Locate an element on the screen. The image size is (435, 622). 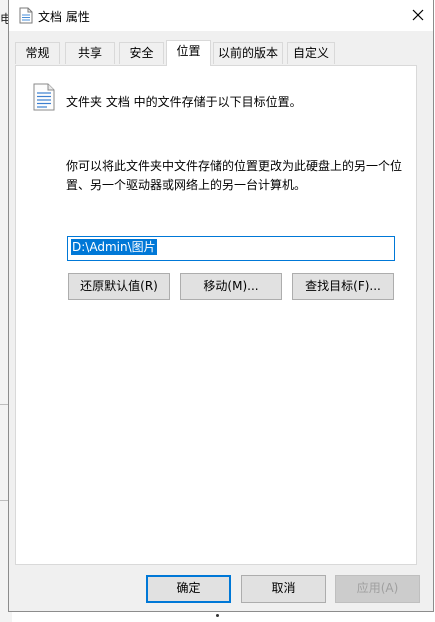
cancel-button: 取消 is located at coordinates (283, 589).